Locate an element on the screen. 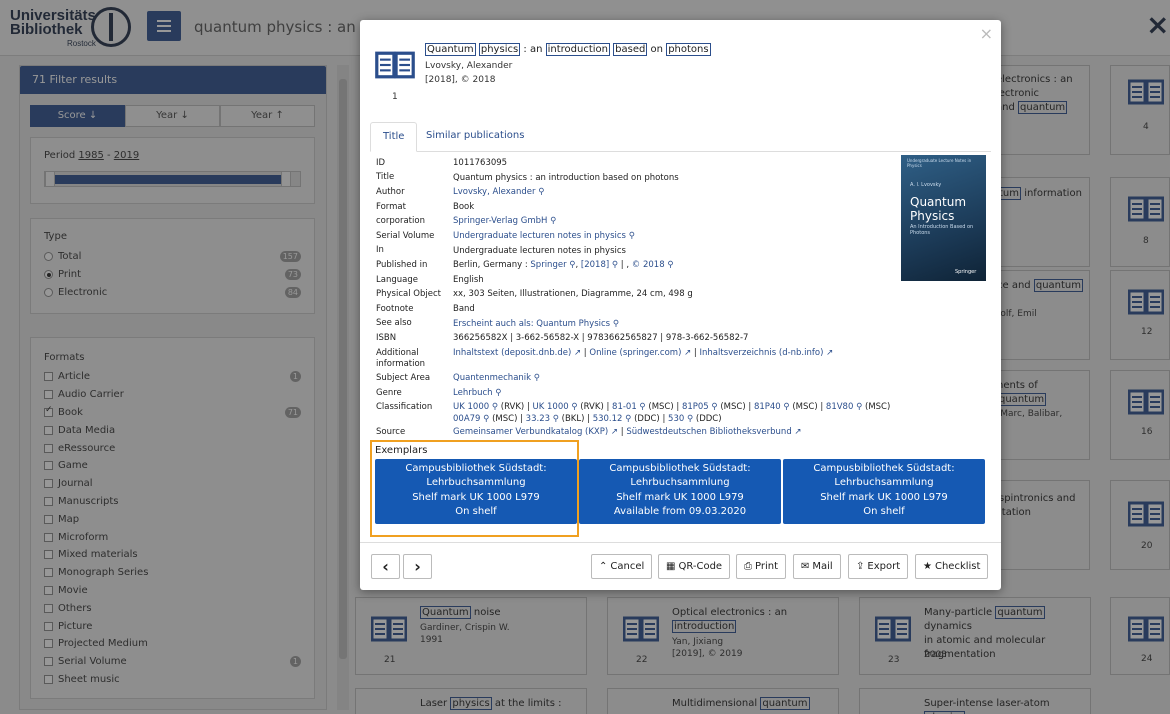  envelope-icon: ✉ is located at coordinates (805, 566).